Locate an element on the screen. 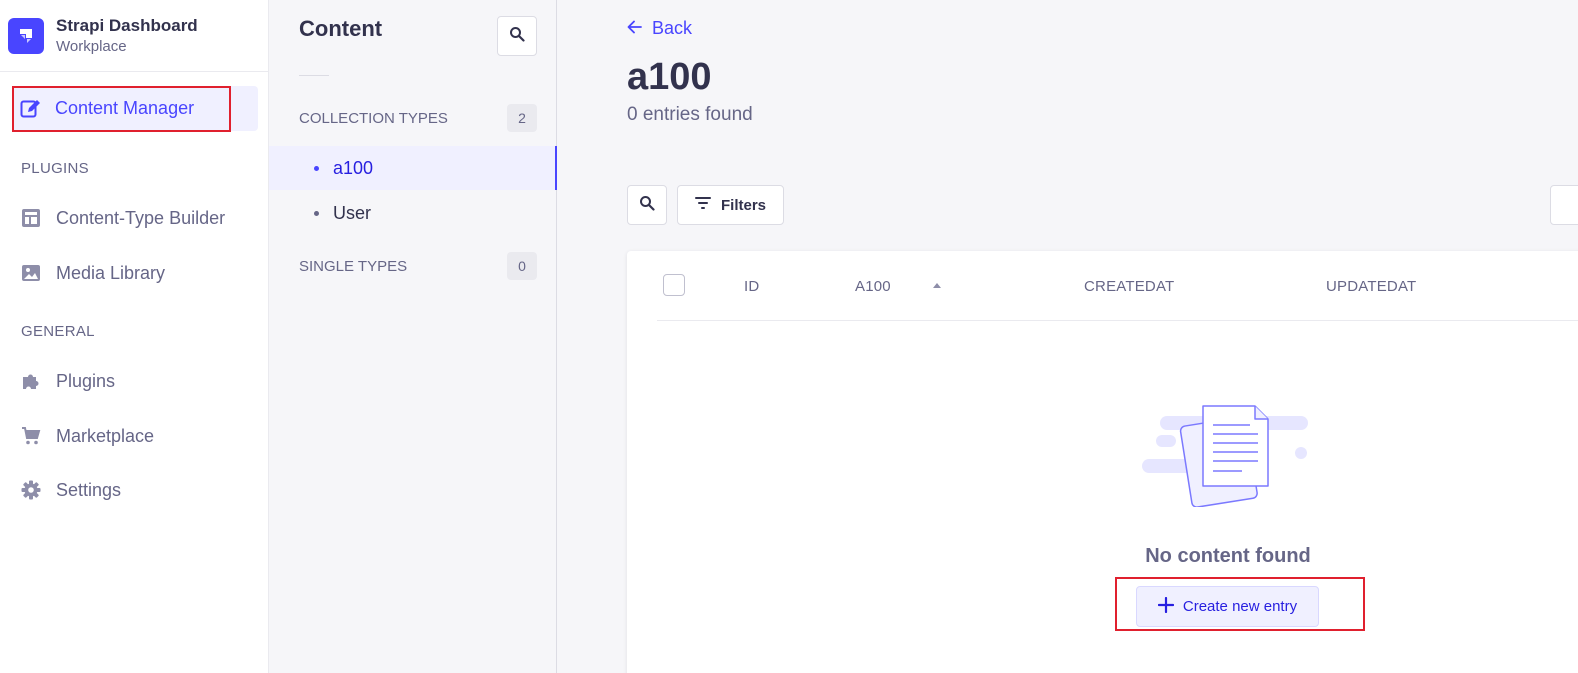 The height and width of the screenshot is (673, 1578). subnav-section-collection-types: COLLECTION TYPES is located at coordinates (373, 118).